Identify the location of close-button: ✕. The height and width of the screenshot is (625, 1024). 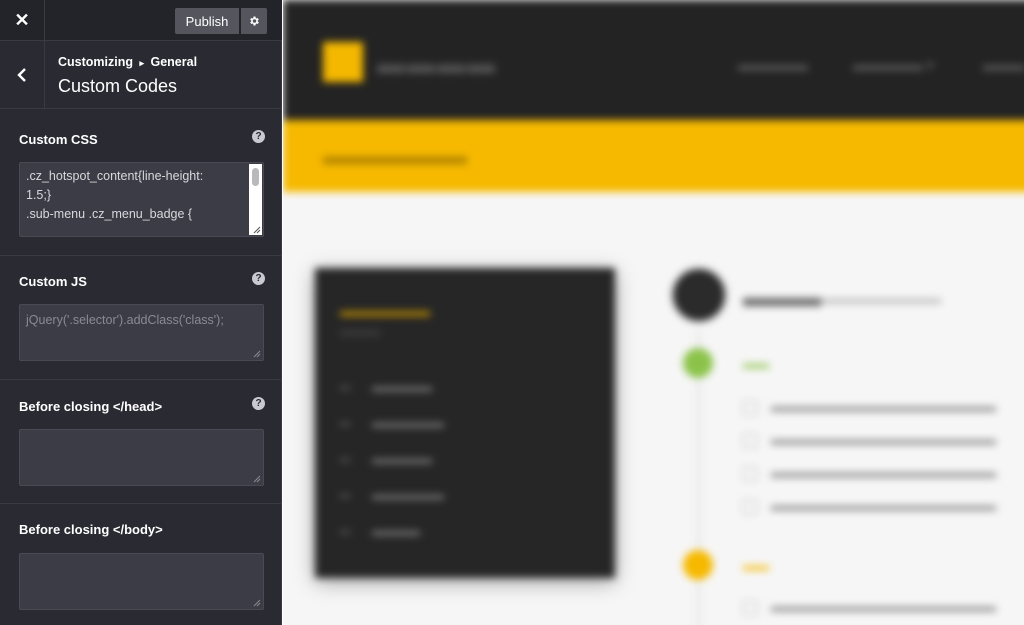
(22, 20).